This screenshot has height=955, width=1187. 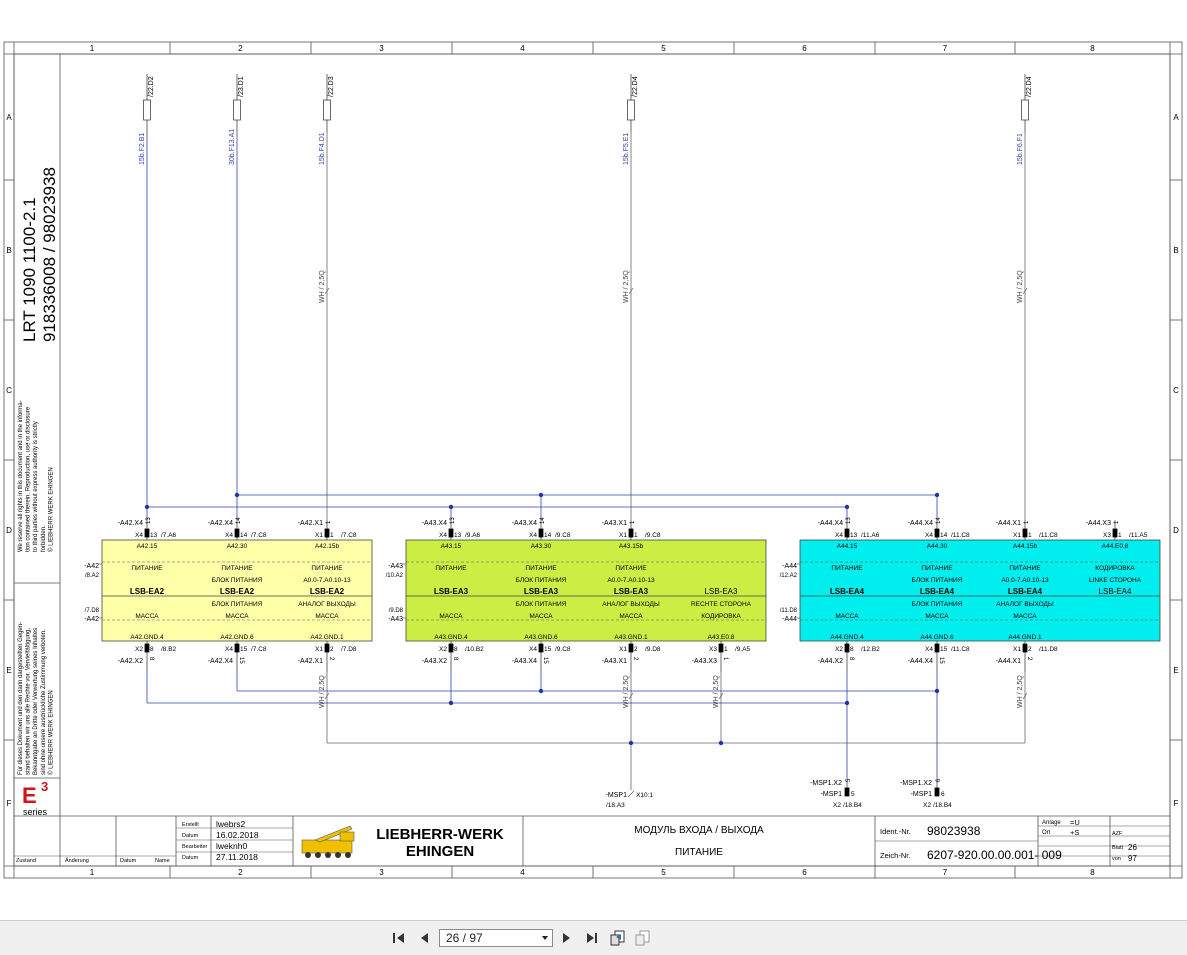 I want to click on column-label-top: 4, so click(x=522, y=48).